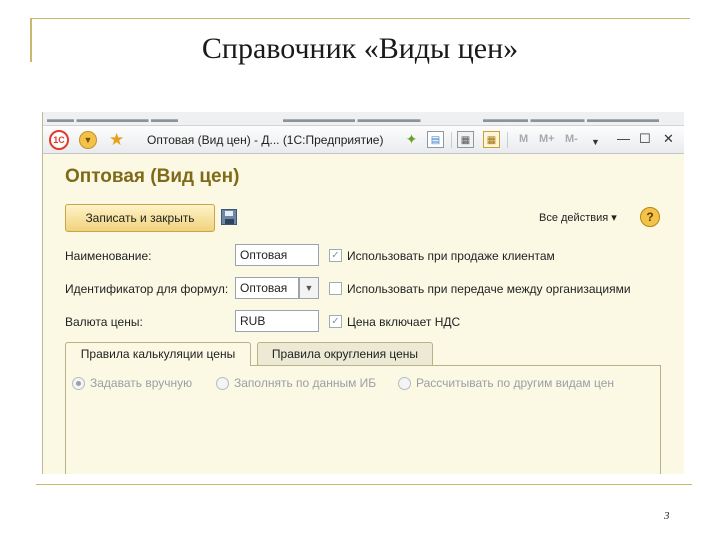 This screenshot has height=540, width=720. I want to click on calendar-icon: ▦, so click(491, 139).